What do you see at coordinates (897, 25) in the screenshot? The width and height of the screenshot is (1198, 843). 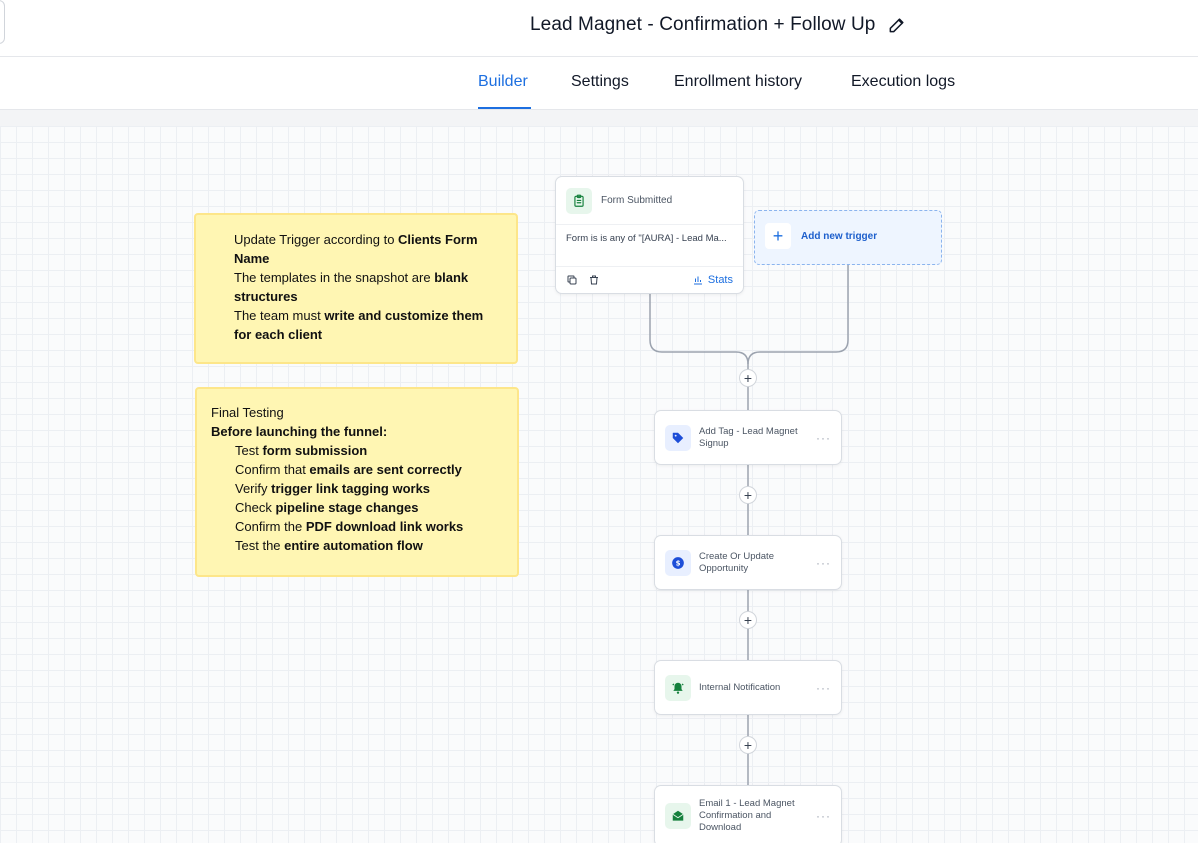 I see `pencil-icon` at bounding box center [897, 25].